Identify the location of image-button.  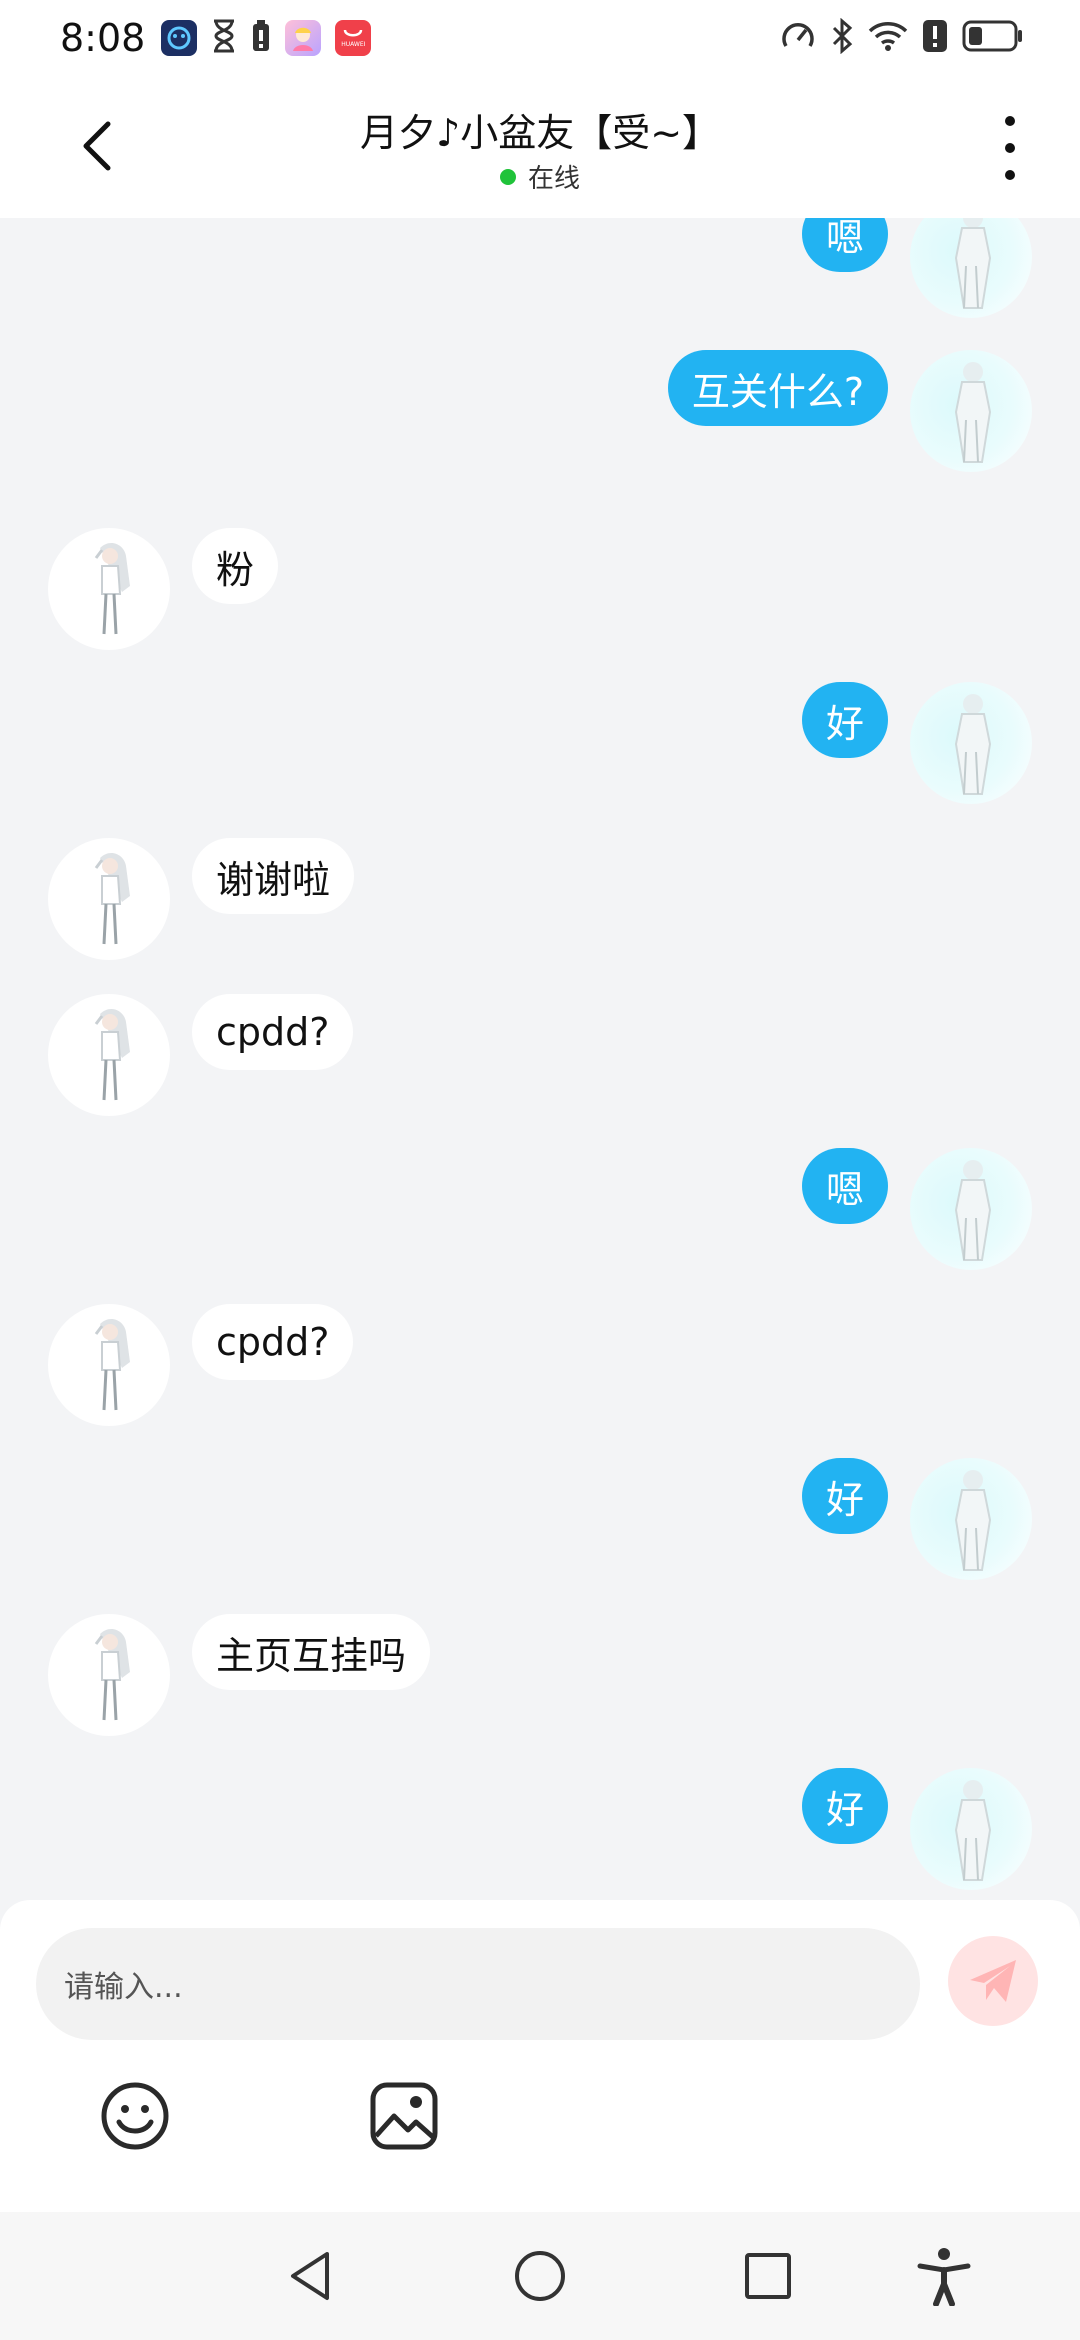
(404, 2116).